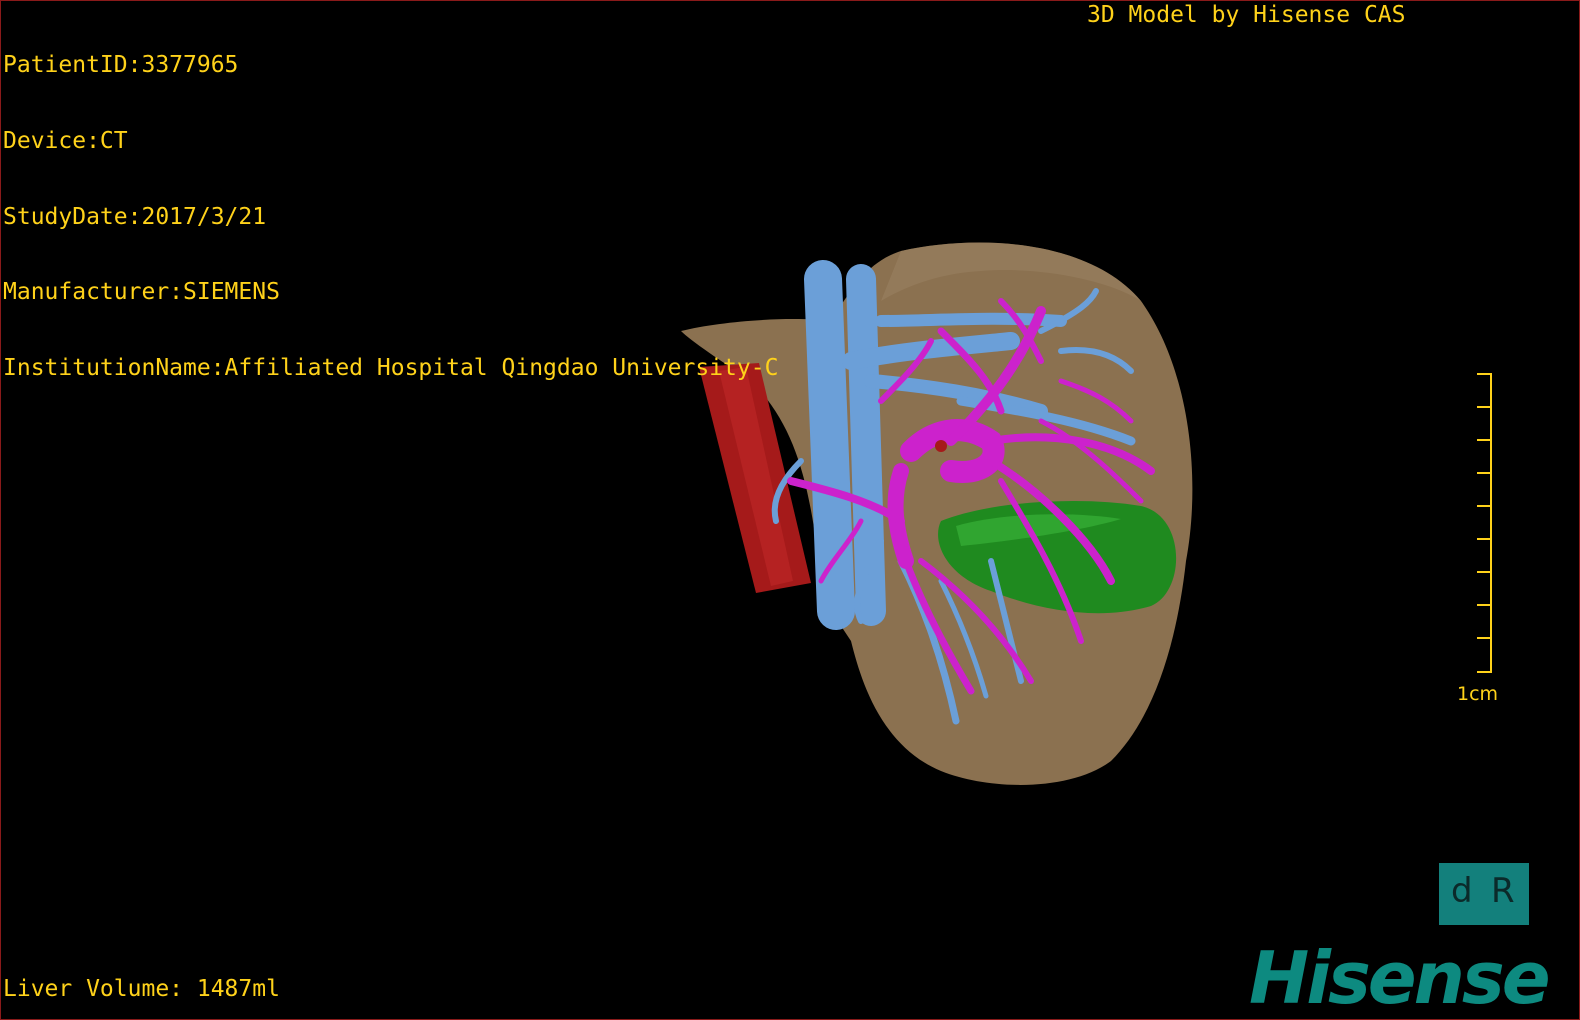 The image size is (1580, 1020). I want to click on orientation-right-face: R, so click(1503, 891).